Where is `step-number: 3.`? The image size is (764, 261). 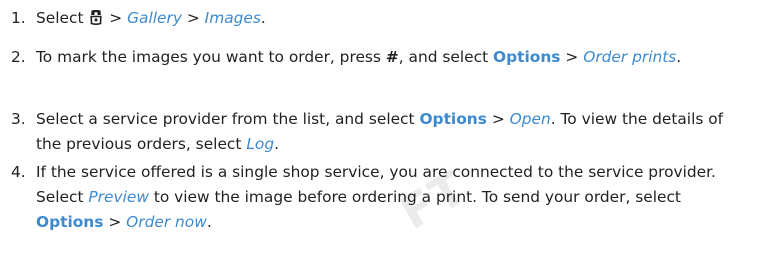 step-number: 3. is located at coordinates (18, 119).